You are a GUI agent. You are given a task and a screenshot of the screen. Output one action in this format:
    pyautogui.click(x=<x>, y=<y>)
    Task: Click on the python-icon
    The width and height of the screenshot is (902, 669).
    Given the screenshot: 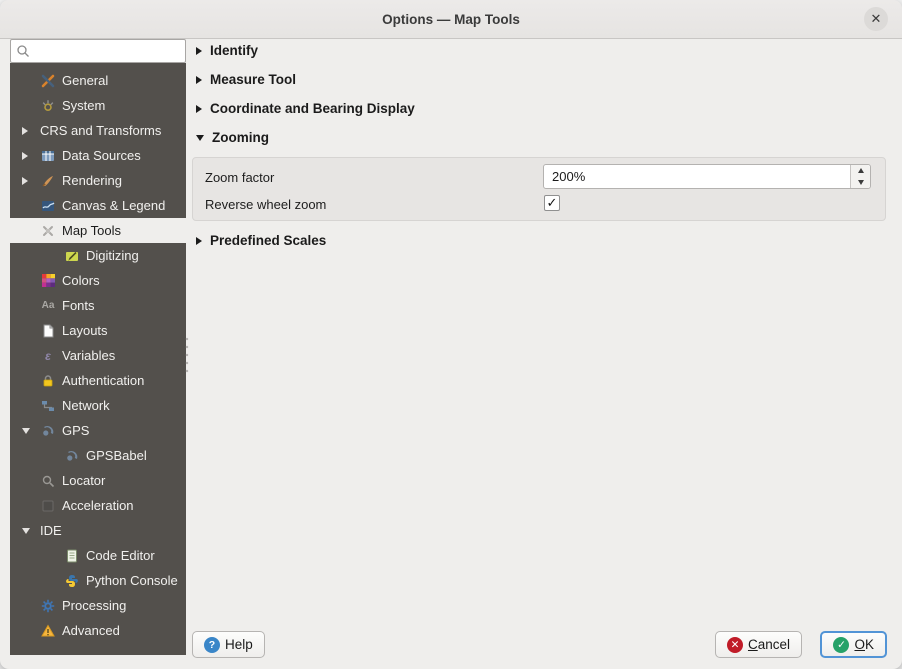 What is the action you would take?
    pyautogui.click(x=72, y=581)
    